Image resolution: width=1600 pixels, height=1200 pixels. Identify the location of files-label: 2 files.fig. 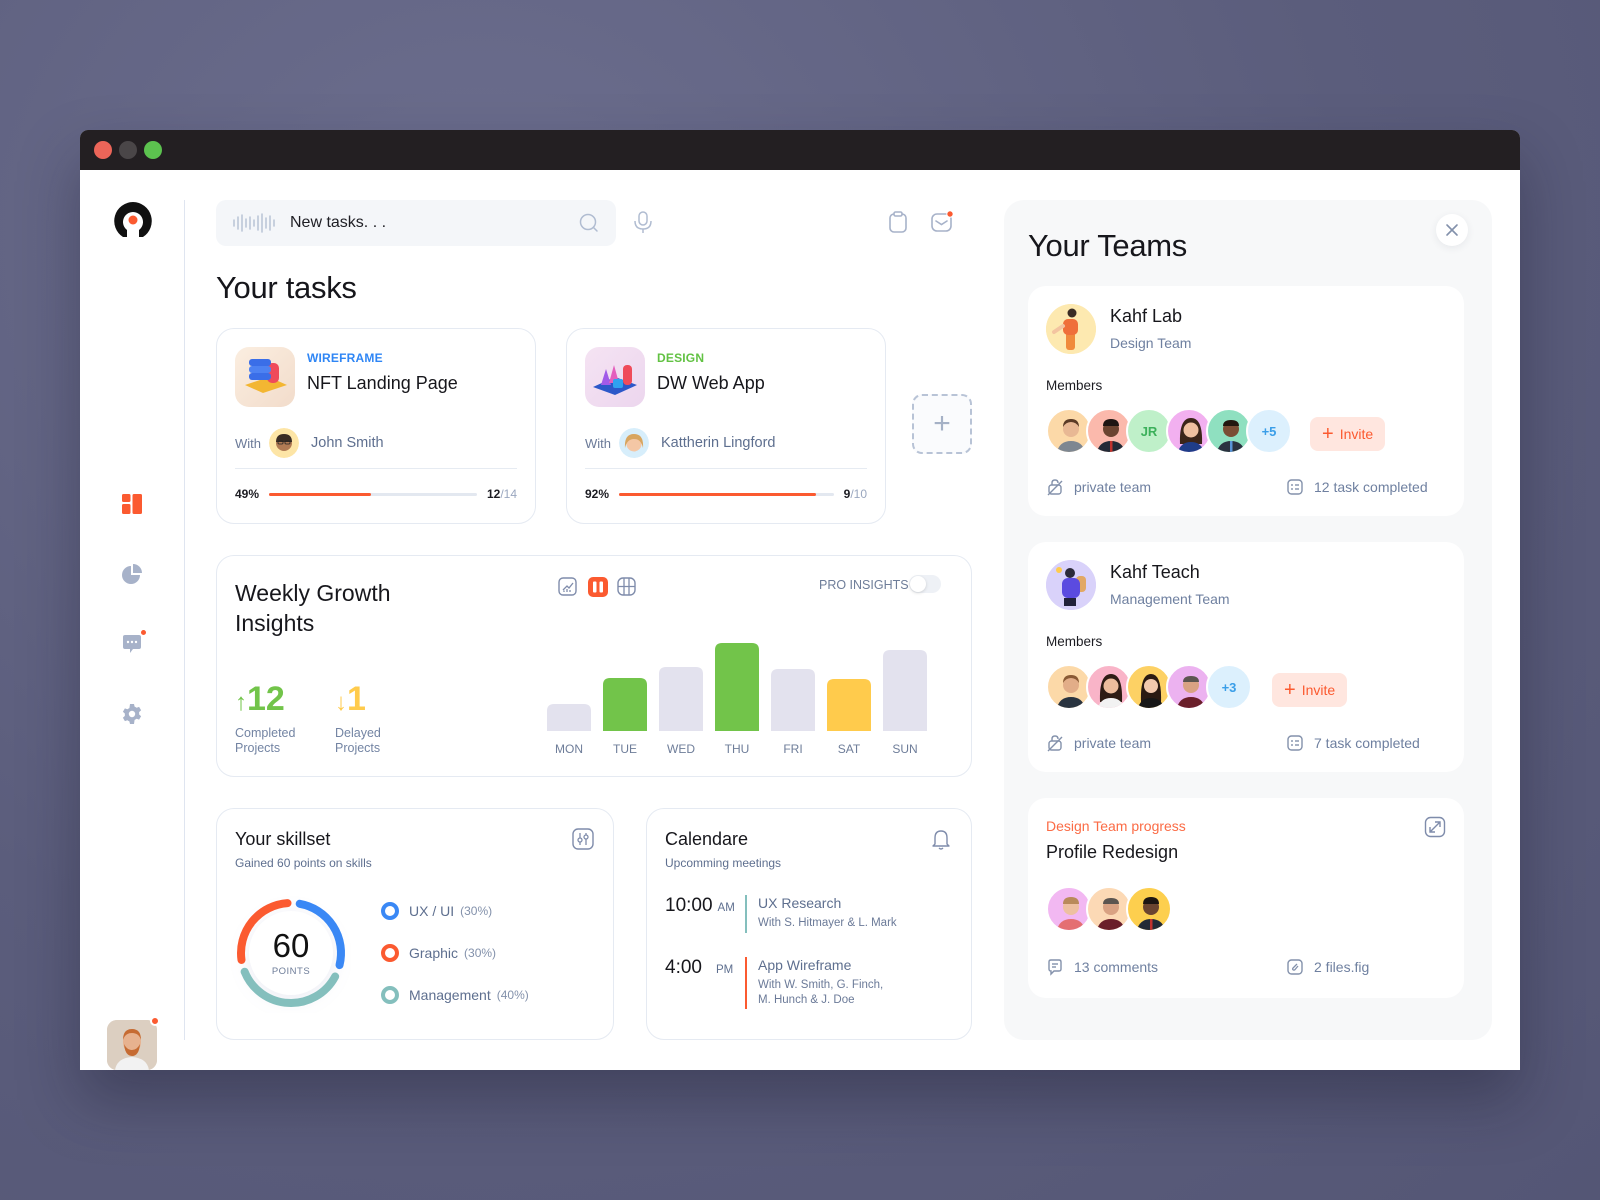
(1342, 967).